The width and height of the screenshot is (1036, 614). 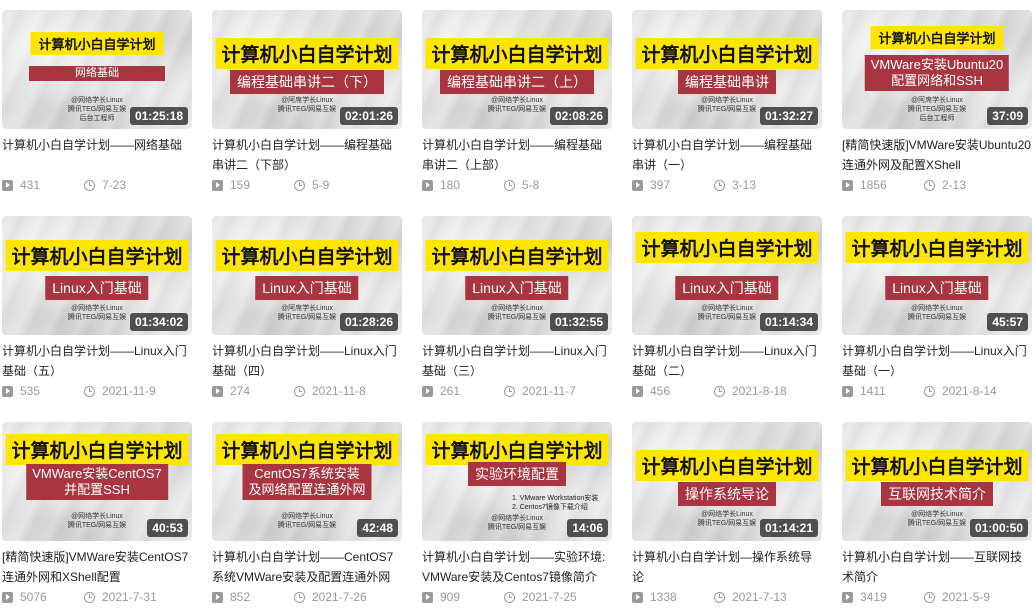 What do you see at coordinates (97, 361) in the screenshot?
I see `video-title: 计算机小白自学计划——Linux入门基础（五）` at bounding box center [97, 361].